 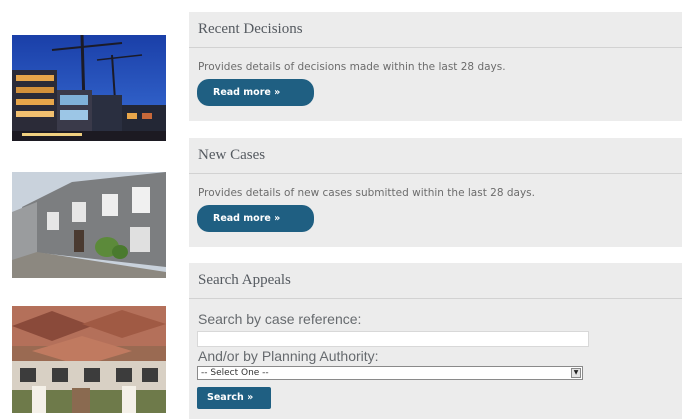 What do you see at coordinates (393, 339) in the screenshot?
I see `case-reference-input` at bounding box center [393, 339].